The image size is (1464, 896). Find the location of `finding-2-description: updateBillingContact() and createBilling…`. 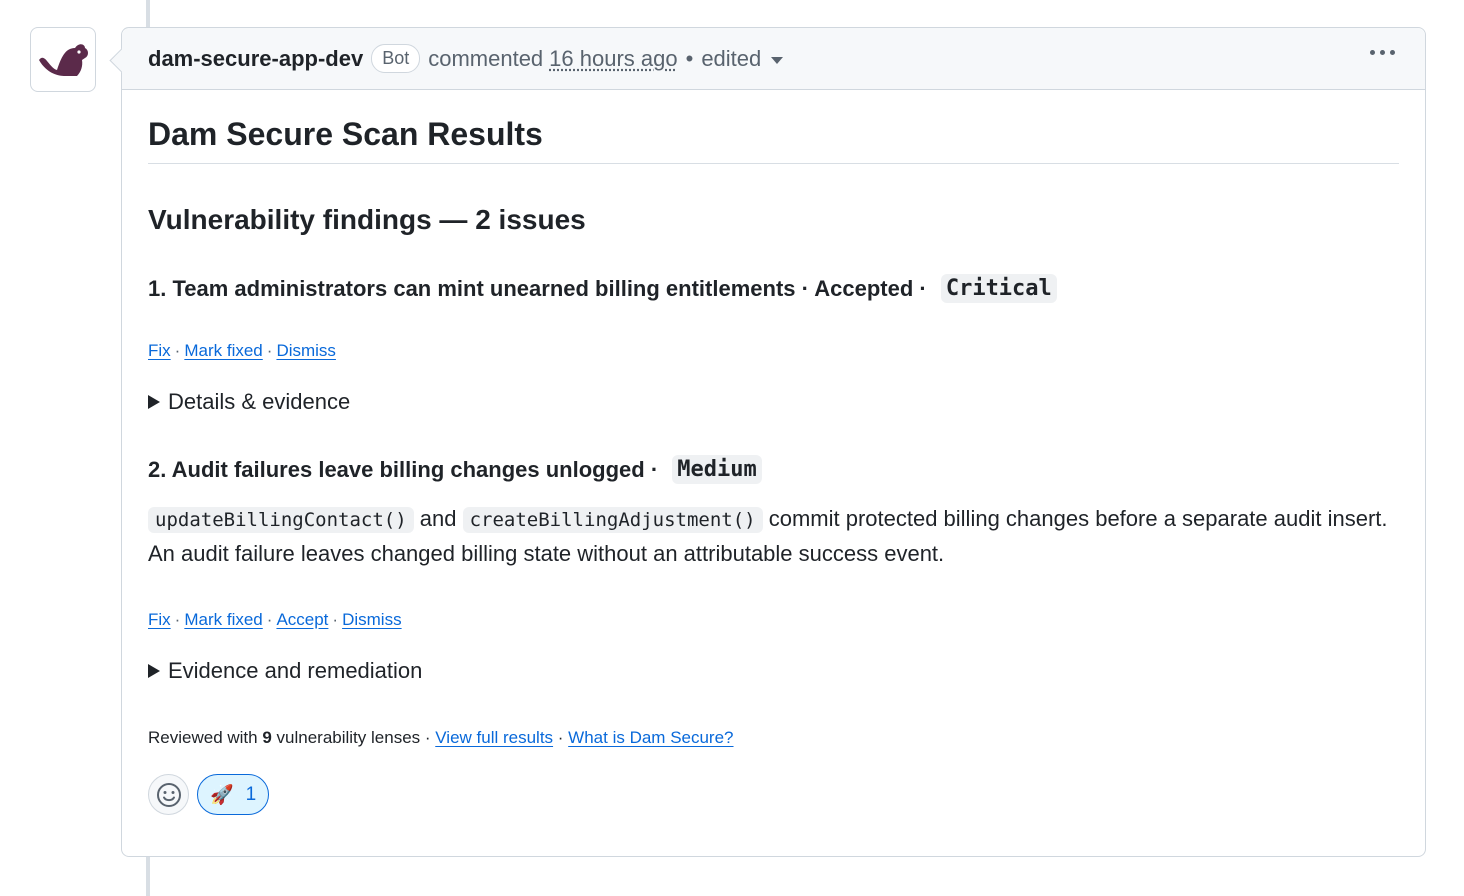

finding-2-description: updateBillingContact() and createBilling… is located at coordinates (773, 536).